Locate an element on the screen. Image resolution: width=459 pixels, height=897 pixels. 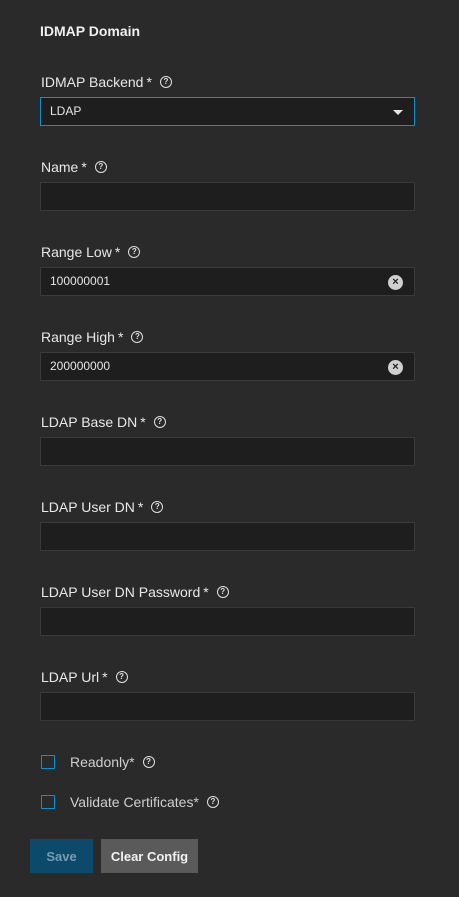
backend-label-text: IDMAP Backend is located at coordinates (92, 82).